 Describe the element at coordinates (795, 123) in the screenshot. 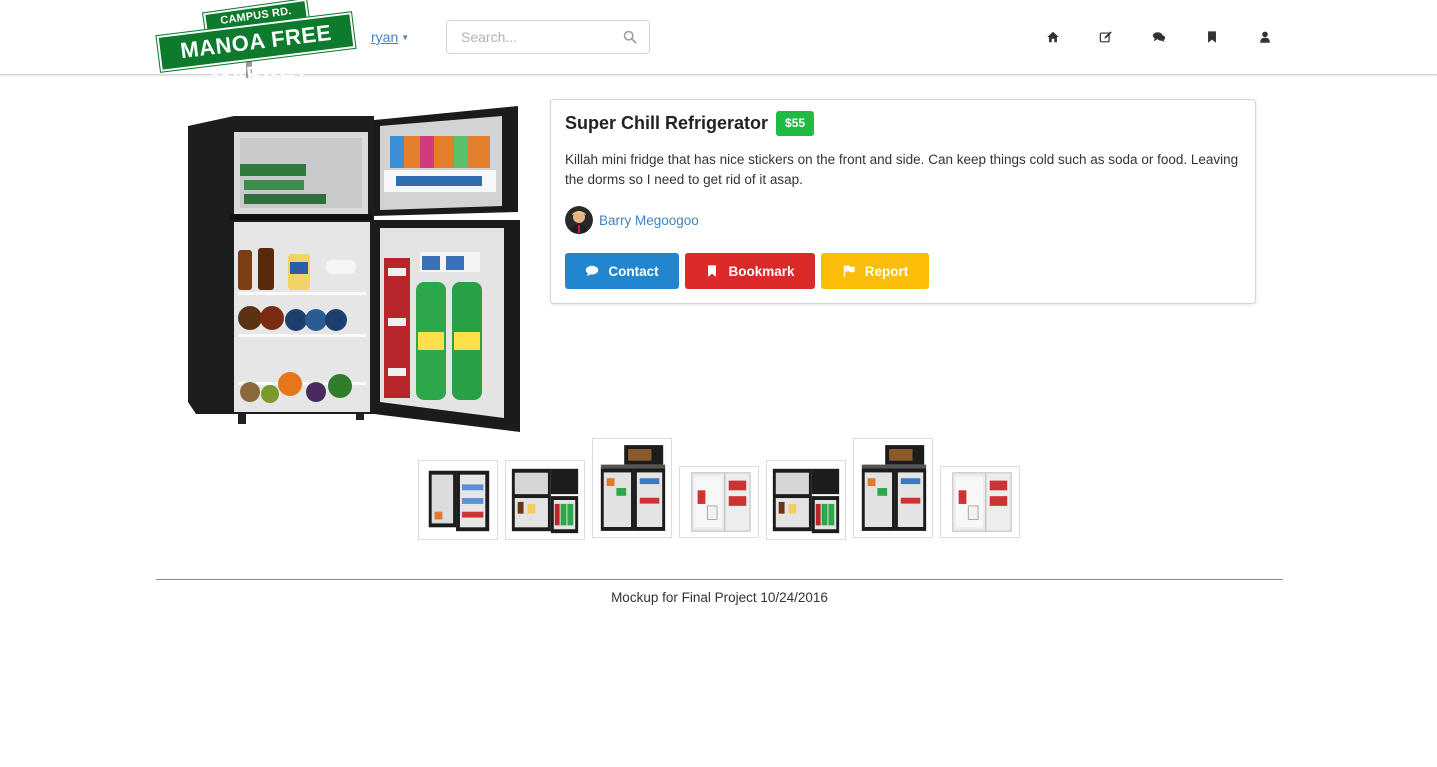

I see `price-badge: $55` at that location.